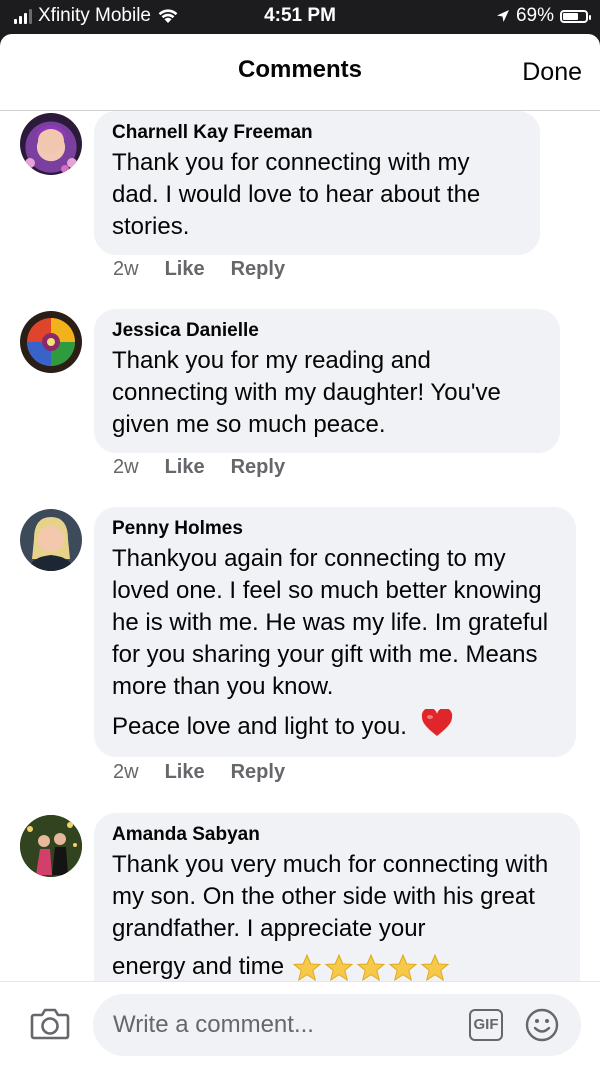 The image size is (600, 1067). Describe the element at coordinates (335, 529) in the screenshot. I see `comment-author: Penny Holmes` at that location.